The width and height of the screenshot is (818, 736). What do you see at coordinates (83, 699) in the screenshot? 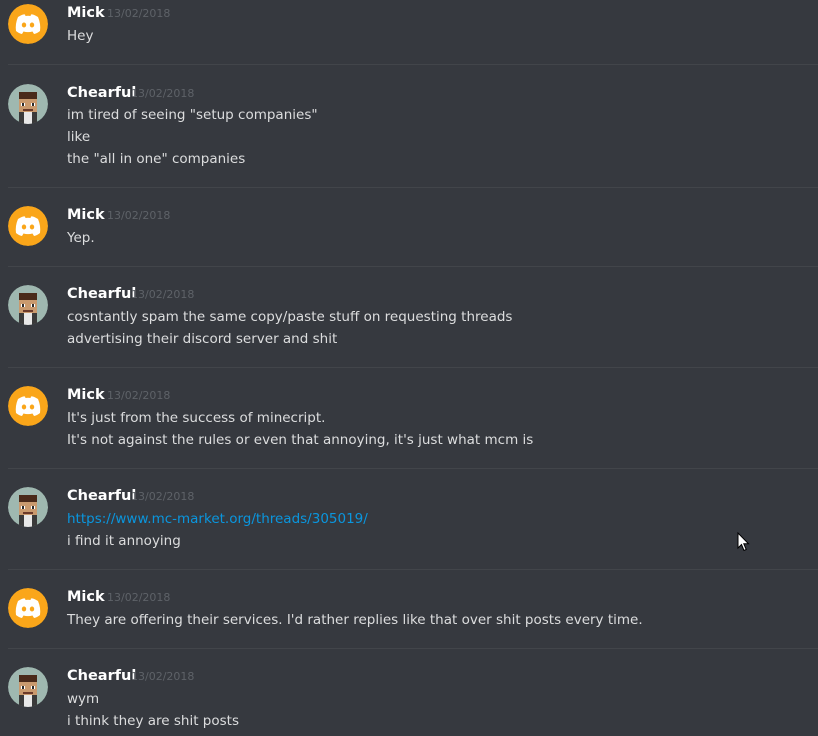
I see `message-text: wym` at bounding box center [83, 699].